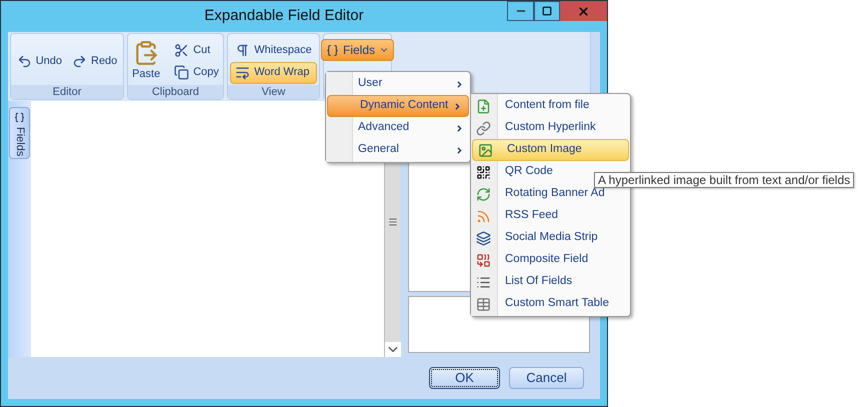 The width and height of the screenshot is (864, 407). I want to click on menu-item: Social Media Strip, so click(535, 238).